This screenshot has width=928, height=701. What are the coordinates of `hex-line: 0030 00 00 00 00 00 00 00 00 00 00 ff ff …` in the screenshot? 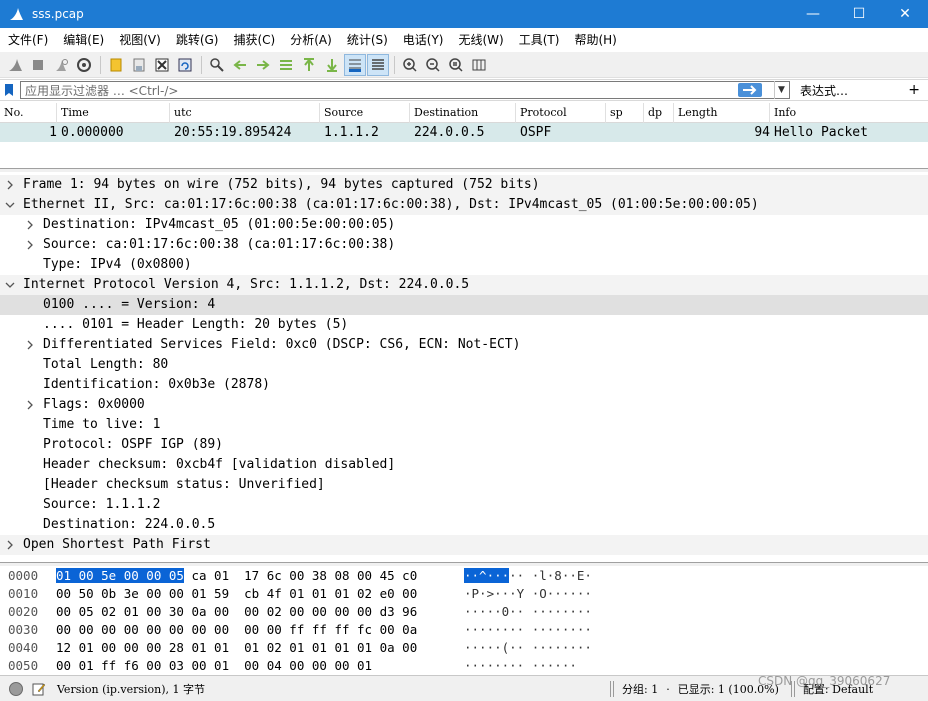 It's located at (464, 630).